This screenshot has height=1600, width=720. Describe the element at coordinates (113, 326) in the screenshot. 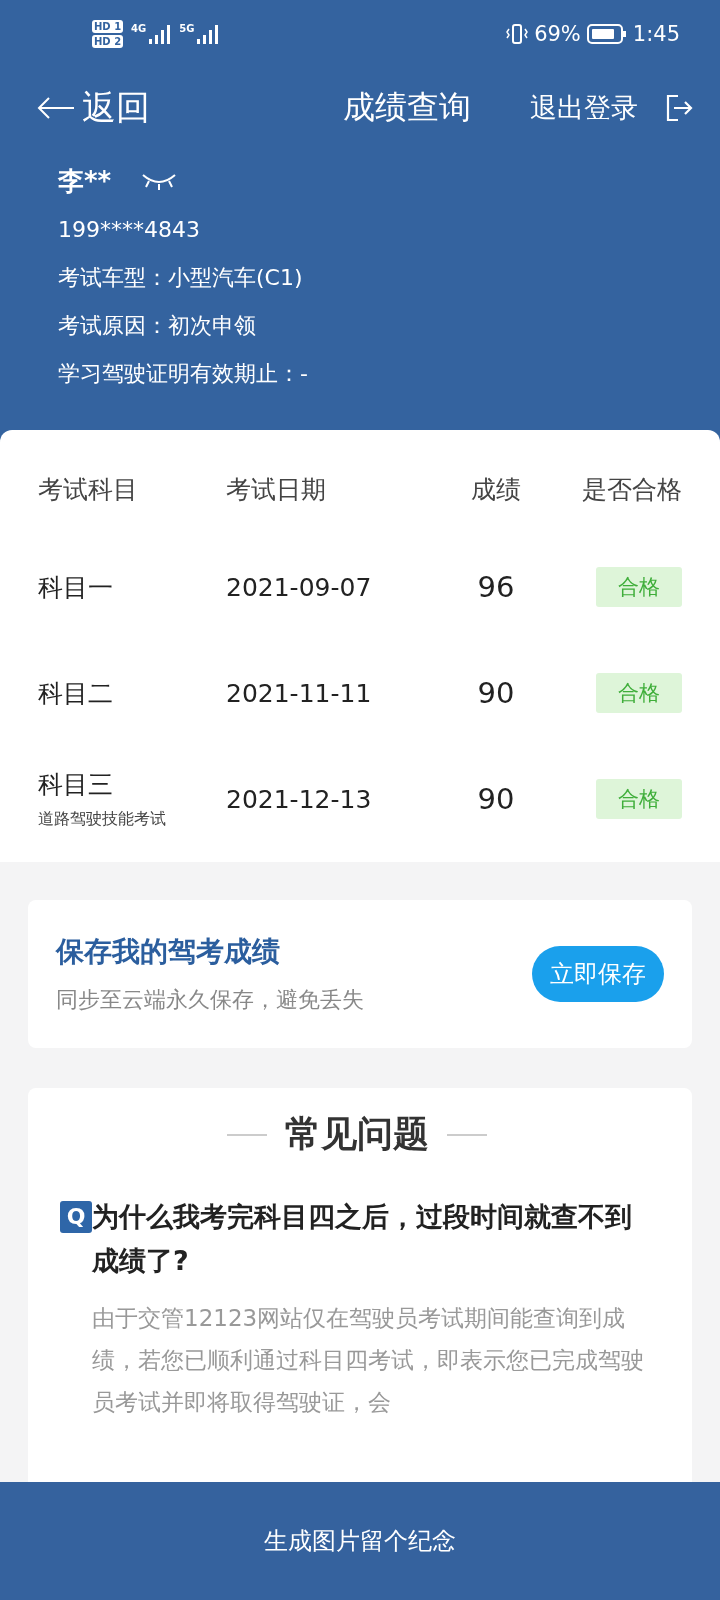

I see `info-label: 考试原因：` at that location.